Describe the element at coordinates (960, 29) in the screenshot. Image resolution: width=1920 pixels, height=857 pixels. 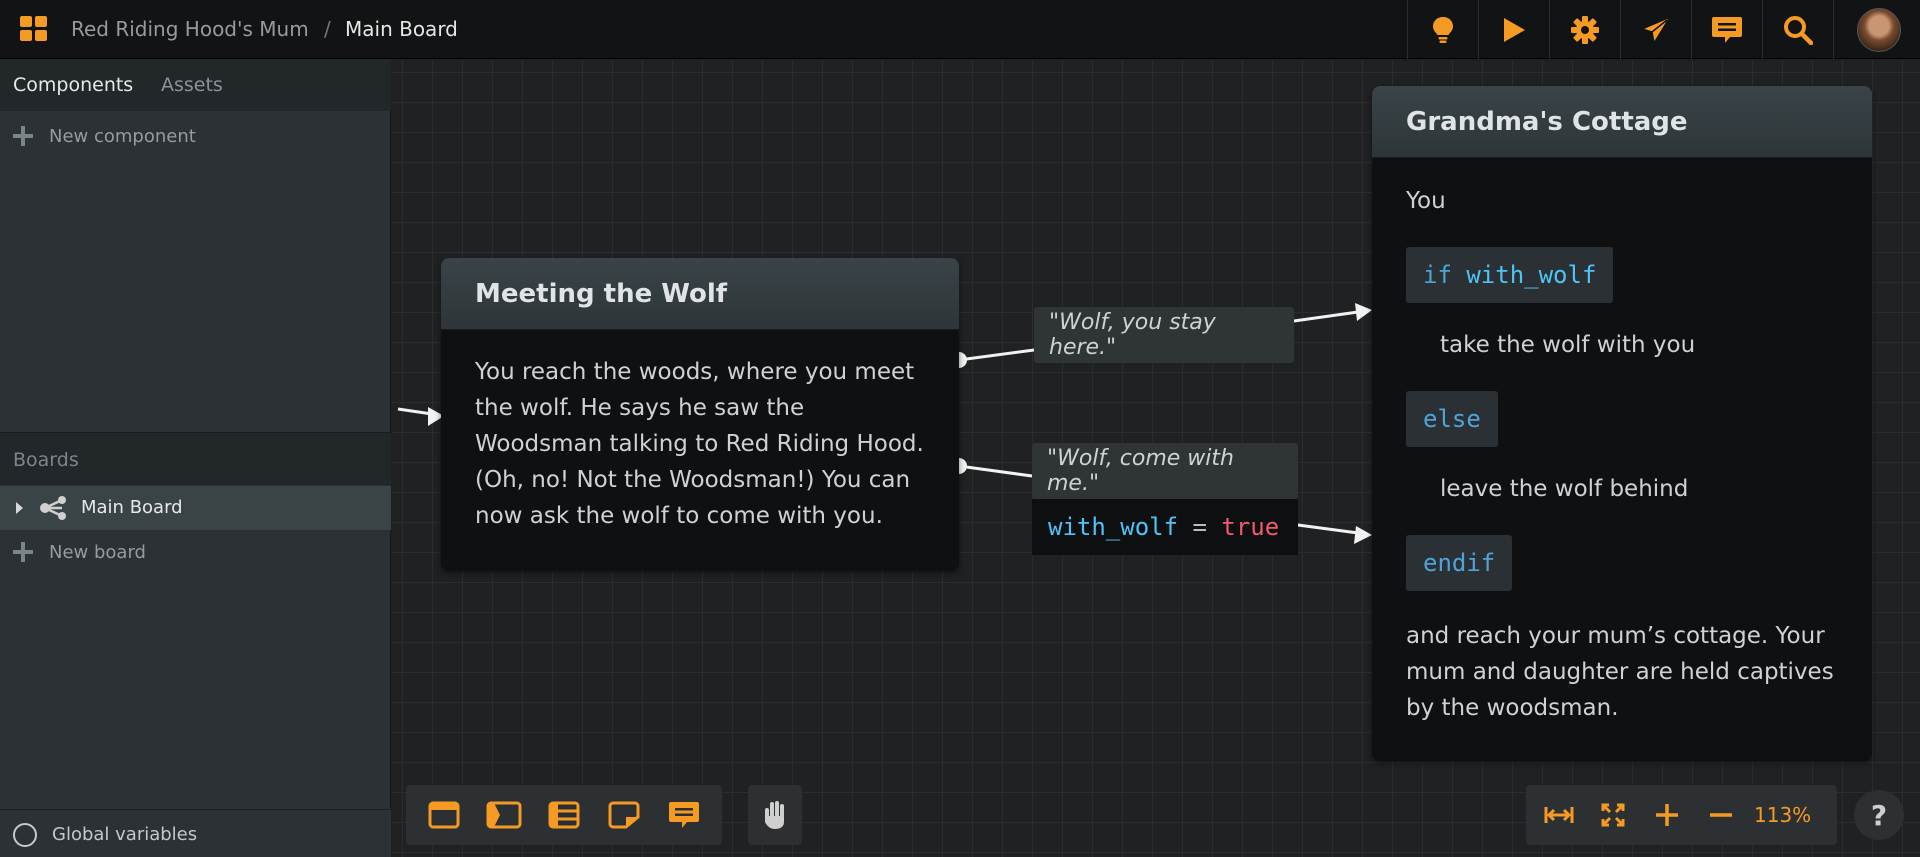
I see `top-bar: Red Riding Hood's Mum / Main Board` at that location.